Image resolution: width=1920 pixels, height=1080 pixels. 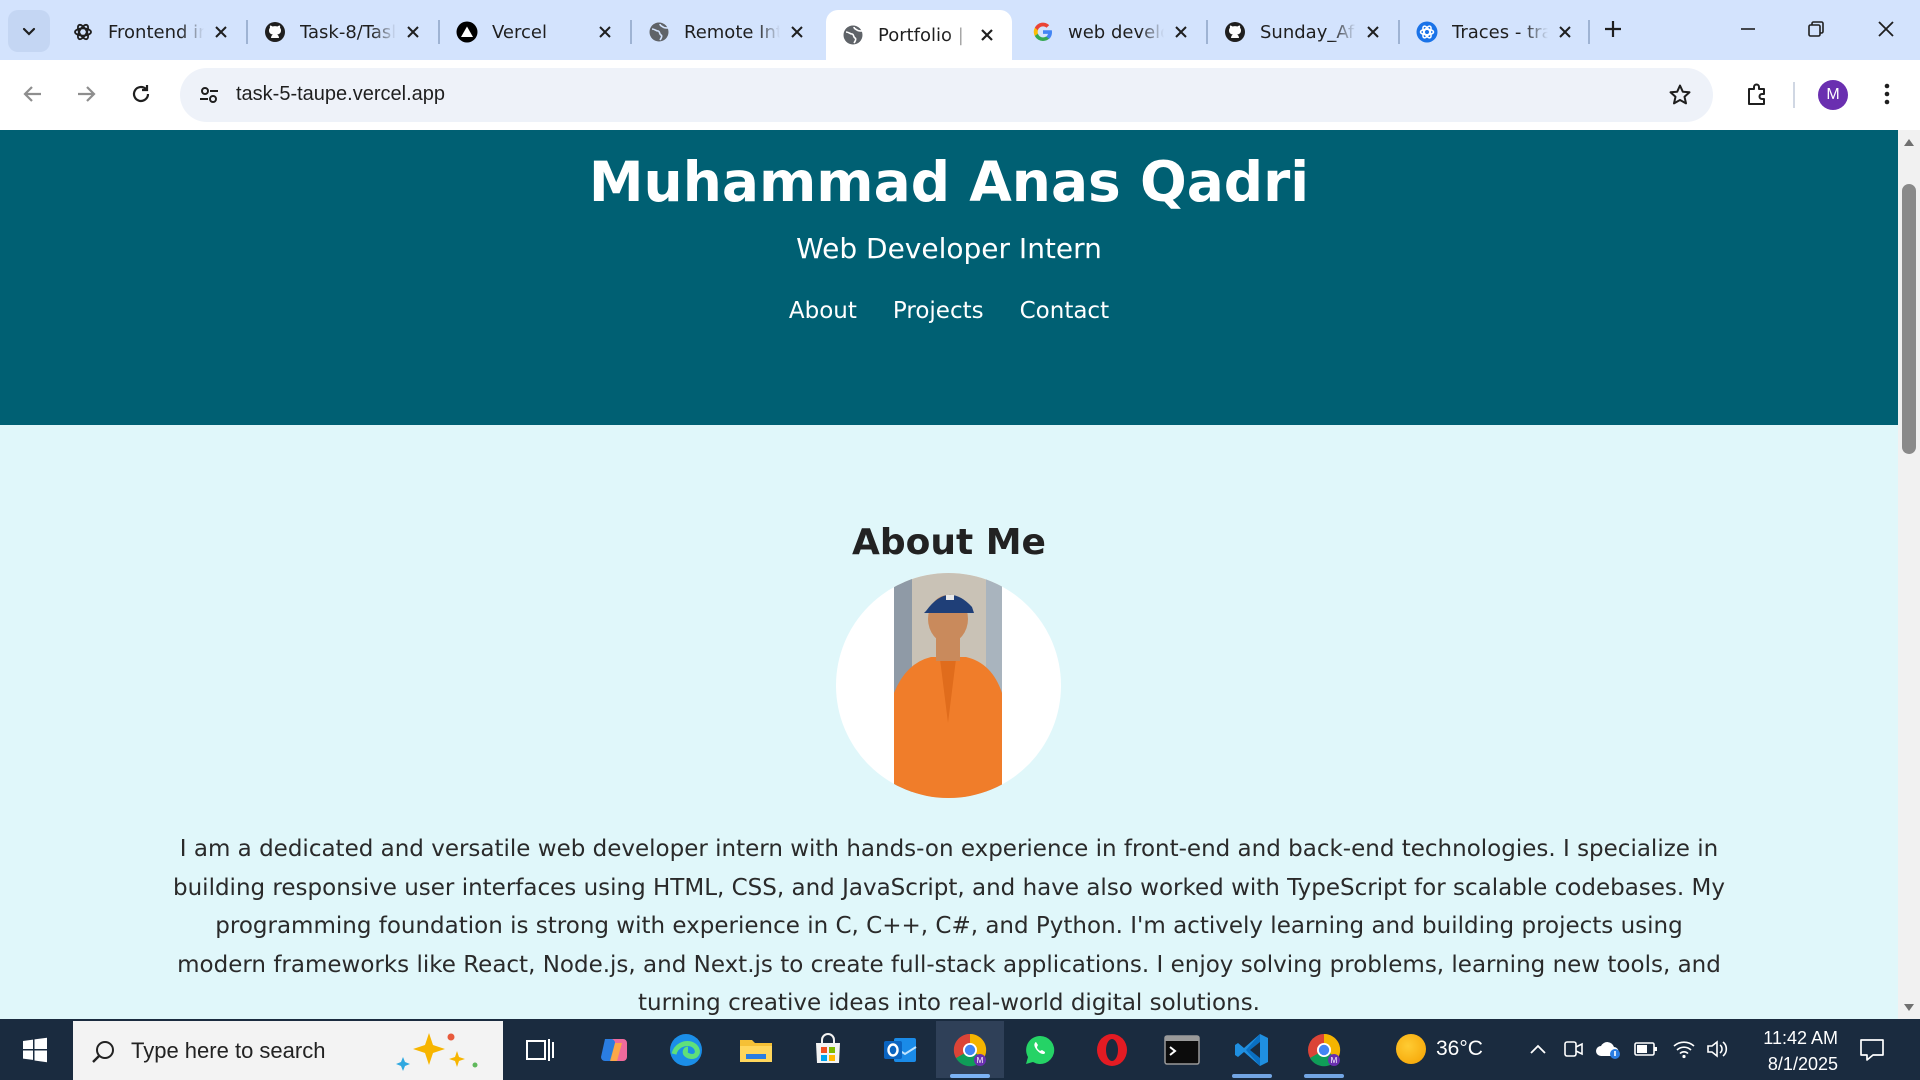 I want to click on back-button, so click(x=33, y=94).